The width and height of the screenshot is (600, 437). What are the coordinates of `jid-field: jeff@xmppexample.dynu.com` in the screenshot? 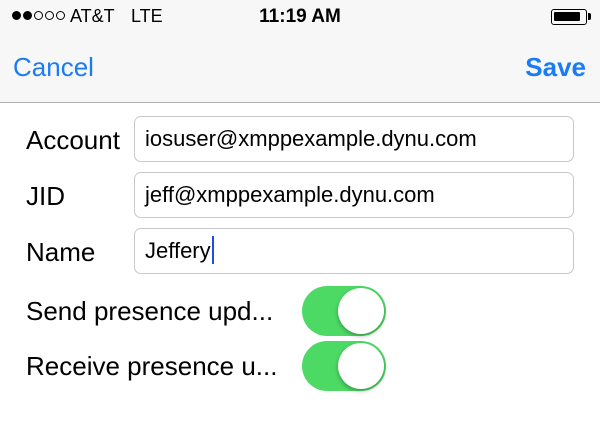 It's located at (354, 195).